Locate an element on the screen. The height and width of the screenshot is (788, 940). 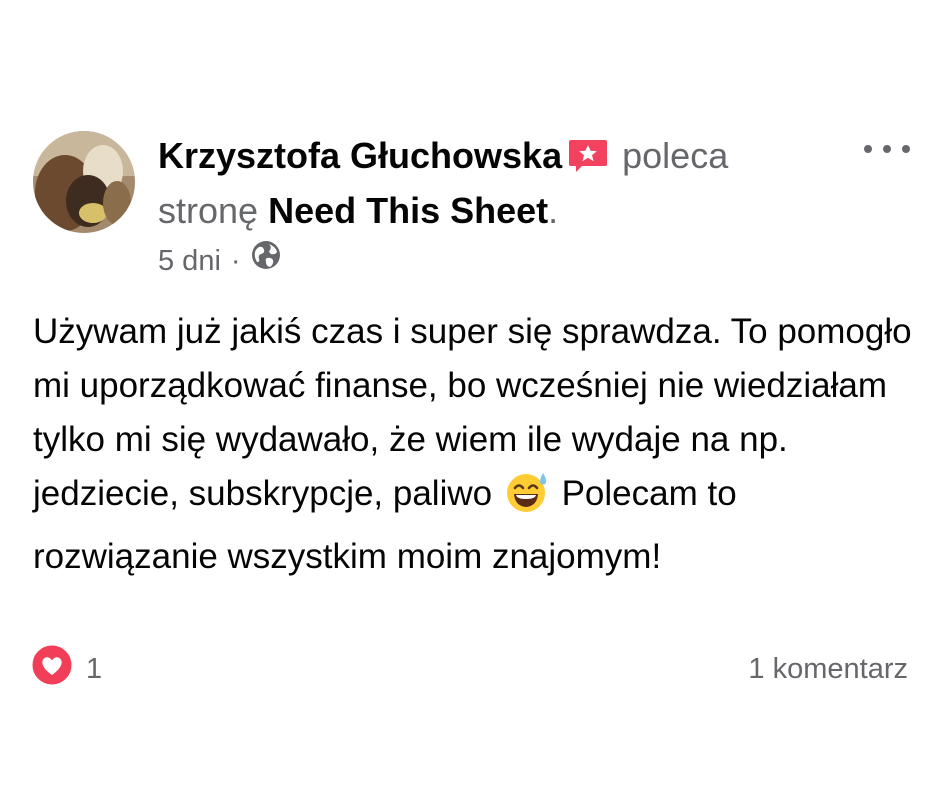
reaction-count: 1 is located at coordinates (94, 668).